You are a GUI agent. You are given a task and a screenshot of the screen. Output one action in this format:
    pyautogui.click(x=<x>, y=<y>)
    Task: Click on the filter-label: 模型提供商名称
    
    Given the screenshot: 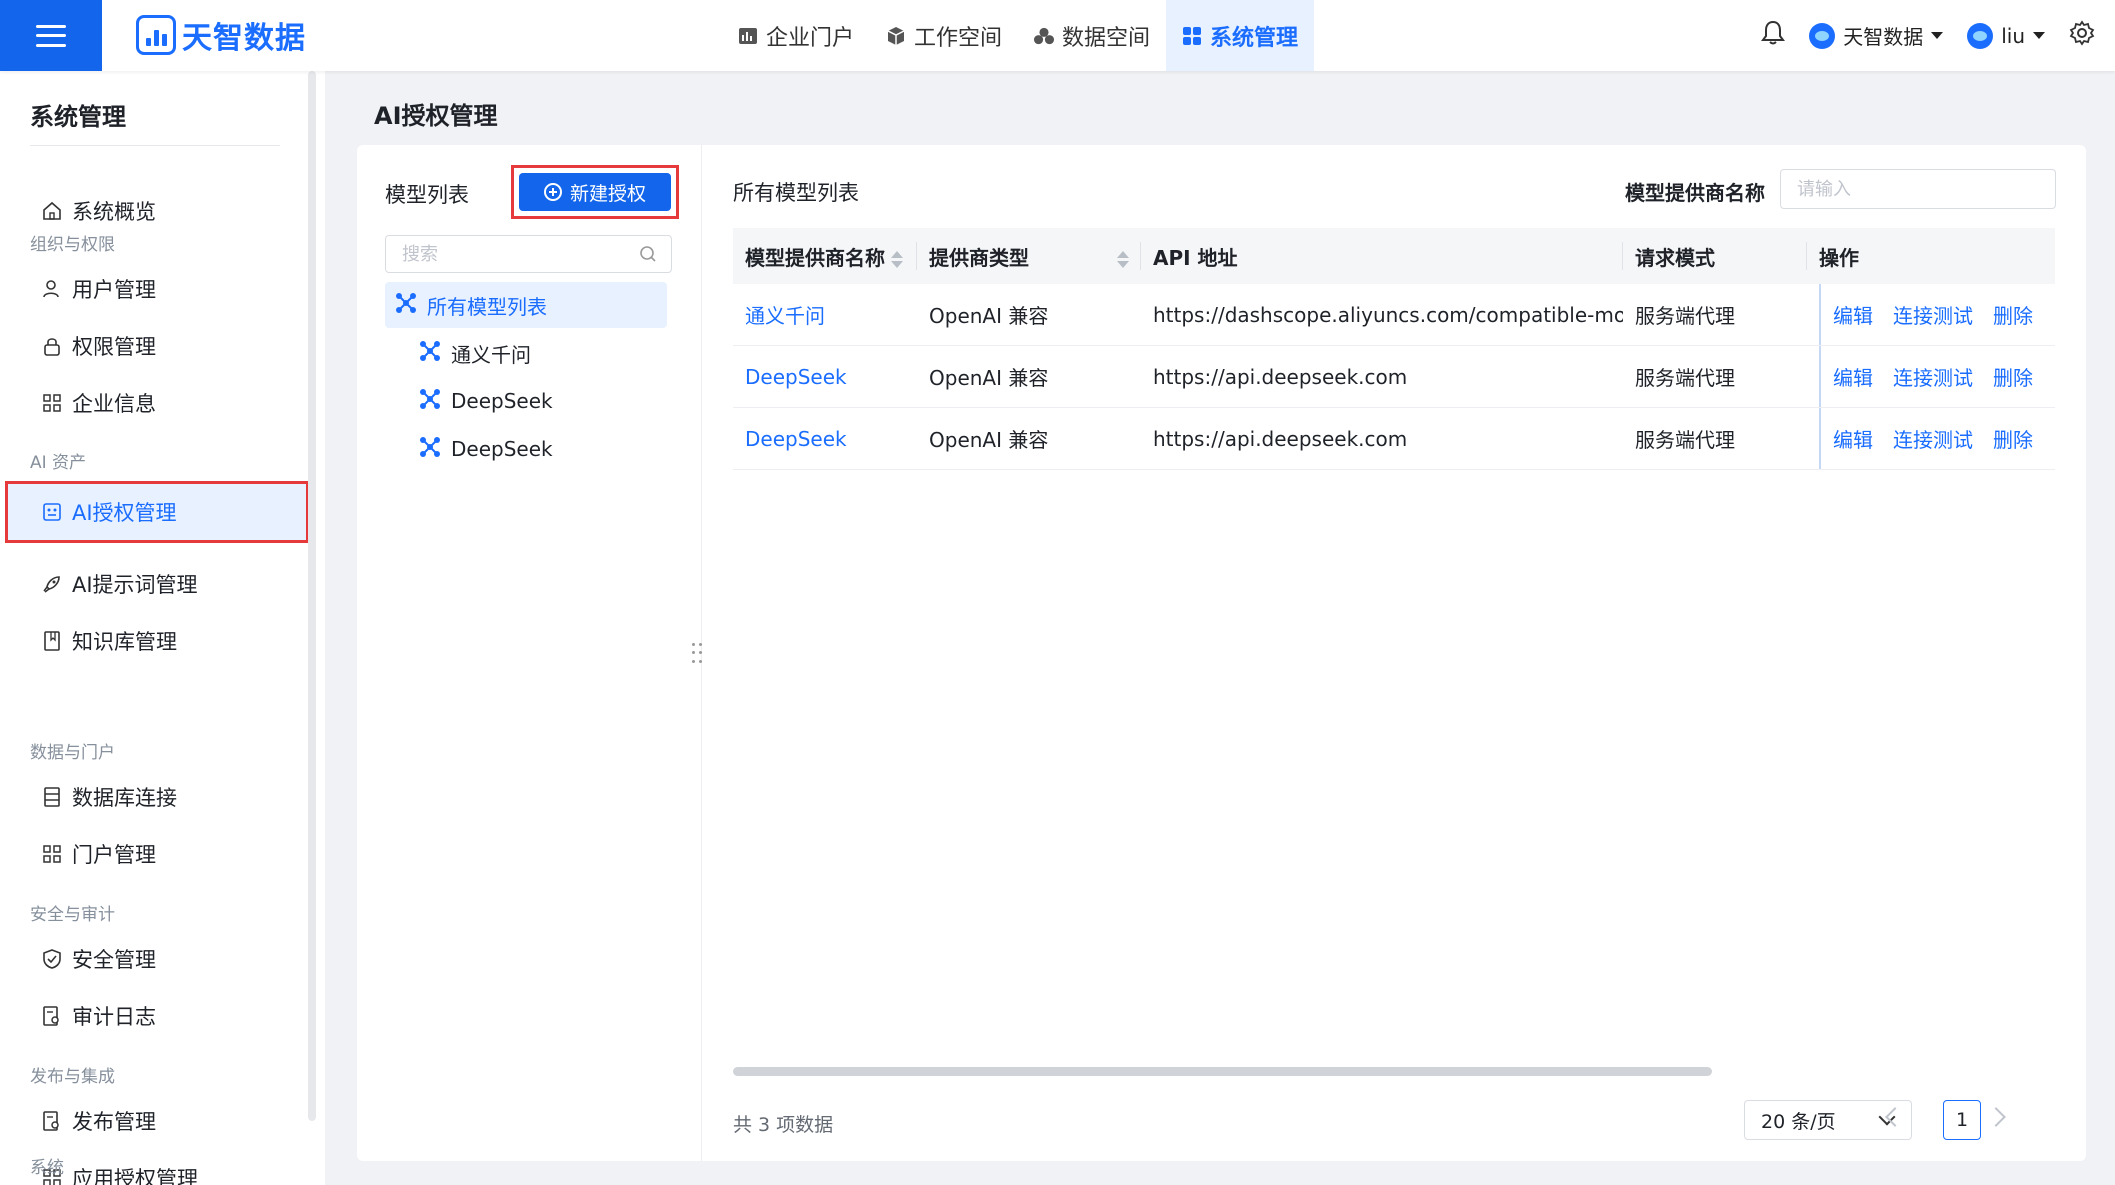 What is the action you would take?
    pyautogui.click(x=1695, y=193)
    